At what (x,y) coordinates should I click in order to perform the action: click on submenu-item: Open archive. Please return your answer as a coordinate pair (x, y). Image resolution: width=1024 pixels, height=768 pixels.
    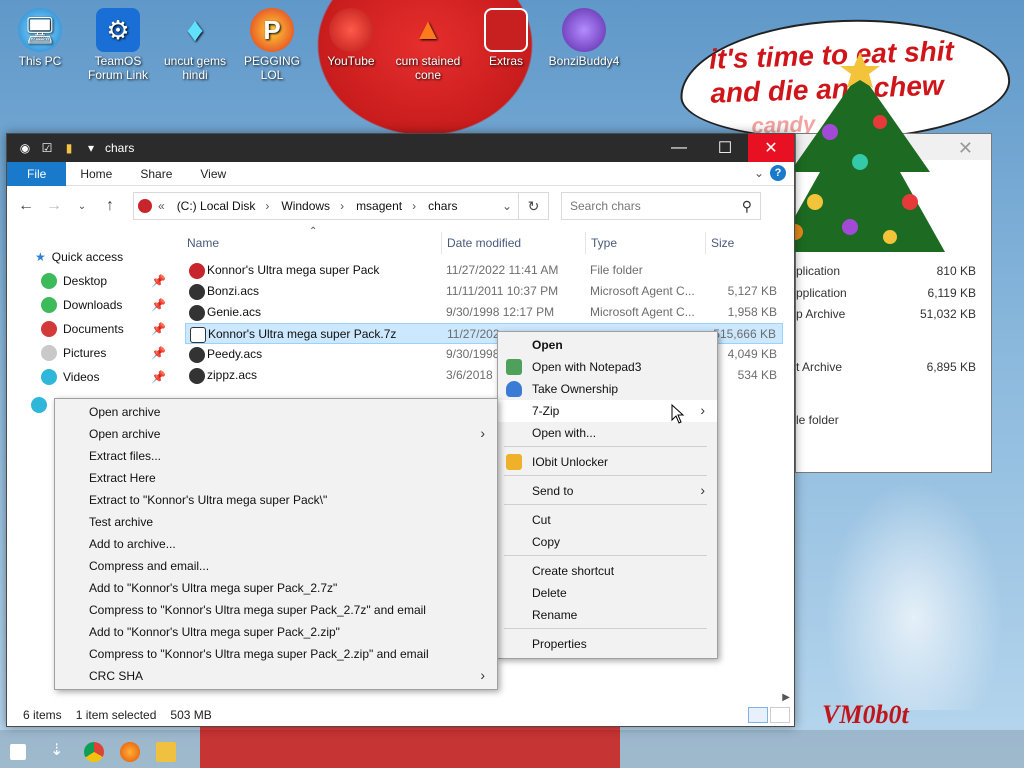
    Looking at the image, I should click on (276, 412).